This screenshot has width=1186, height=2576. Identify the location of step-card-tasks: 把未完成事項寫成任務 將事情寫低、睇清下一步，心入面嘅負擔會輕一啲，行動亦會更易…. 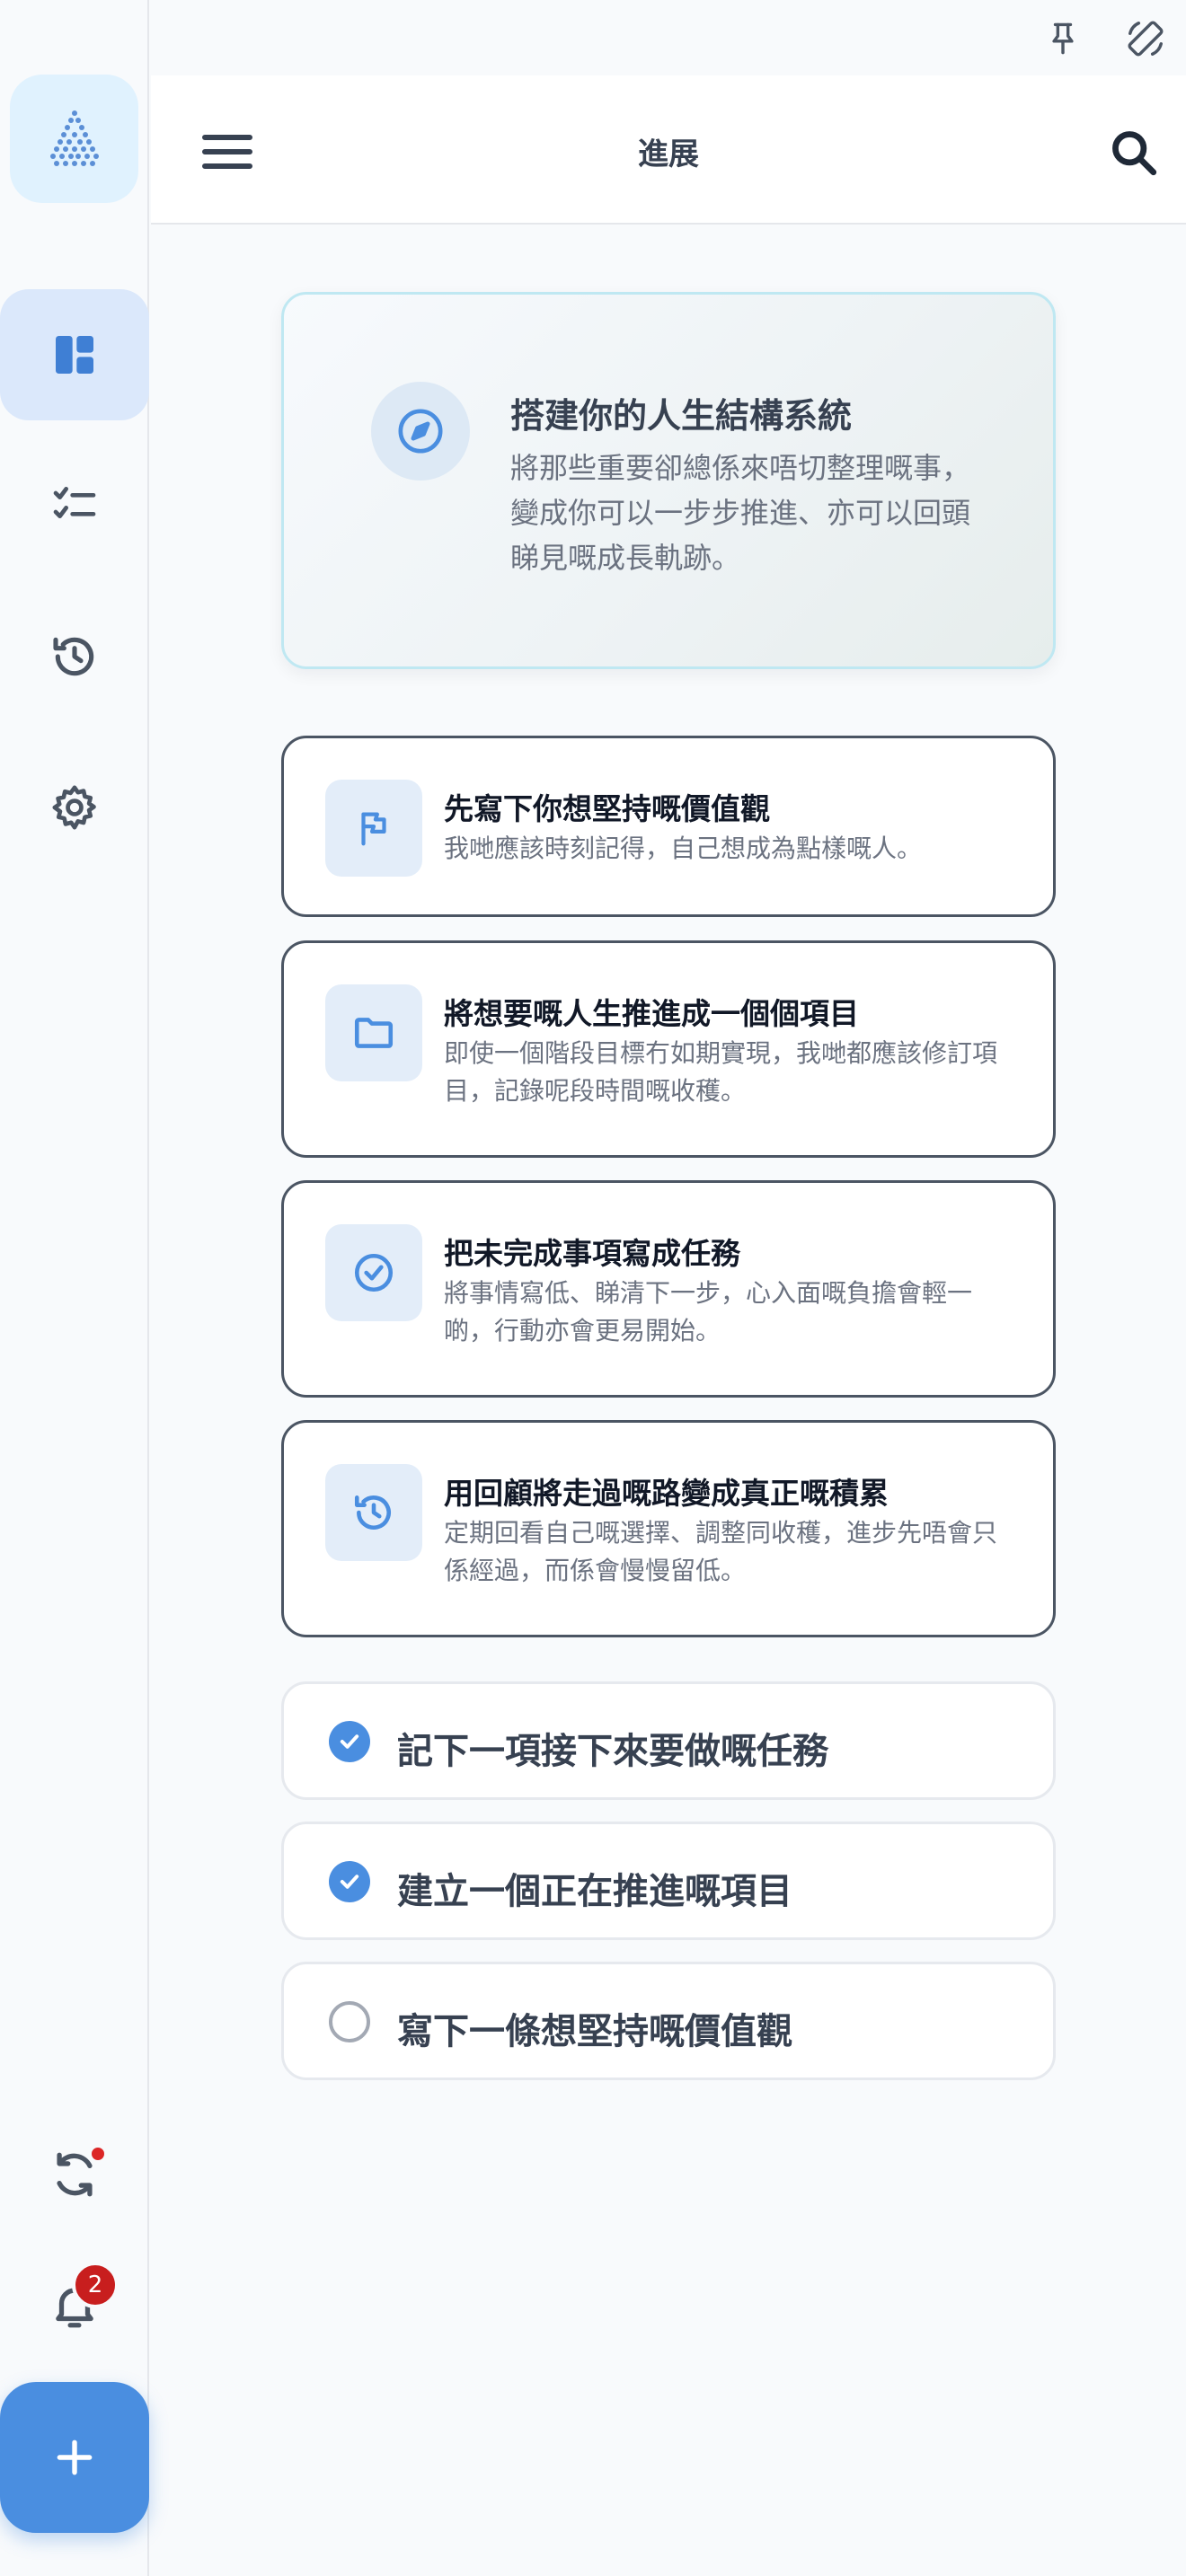
(668, 1289).